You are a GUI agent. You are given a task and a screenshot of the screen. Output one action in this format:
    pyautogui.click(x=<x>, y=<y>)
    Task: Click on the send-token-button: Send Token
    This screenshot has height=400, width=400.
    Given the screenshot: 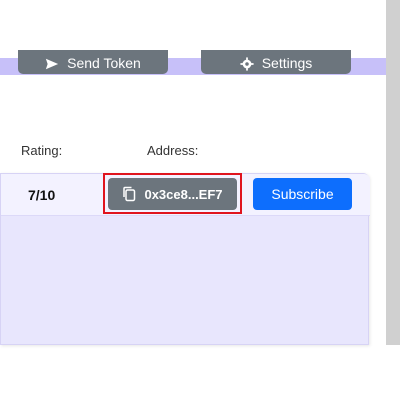 What is the action you would take?
    pyautogui.click(x=93, y=62)
    